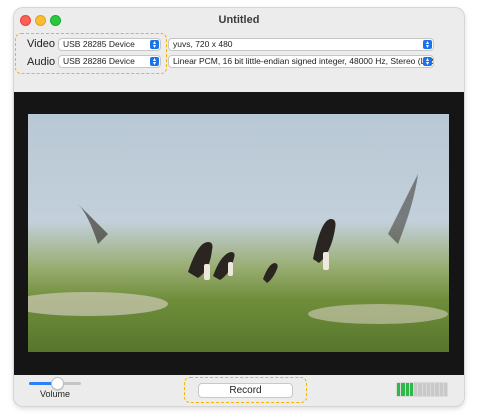  What do you see at coordinates (203, 44) in the screenshot?
I see `video-format-value: yuvs, 720 x 480` at bounding box center [203, 44].